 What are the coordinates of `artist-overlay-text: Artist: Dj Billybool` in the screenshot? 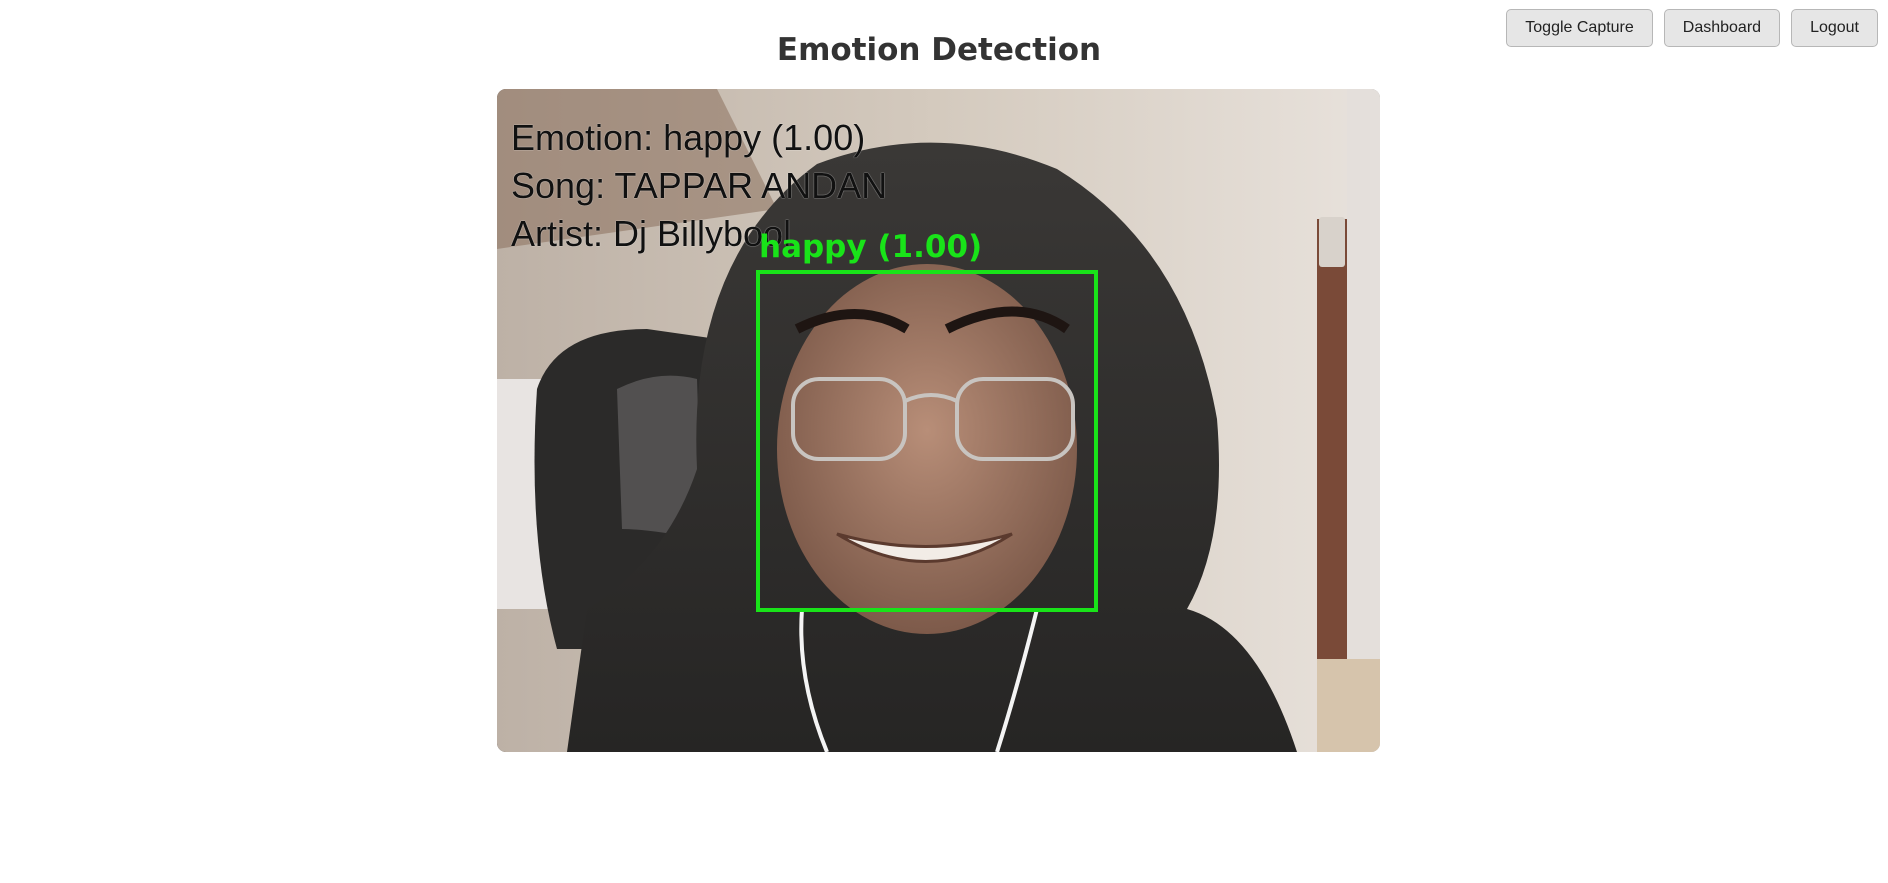 It's located at (651, 233).